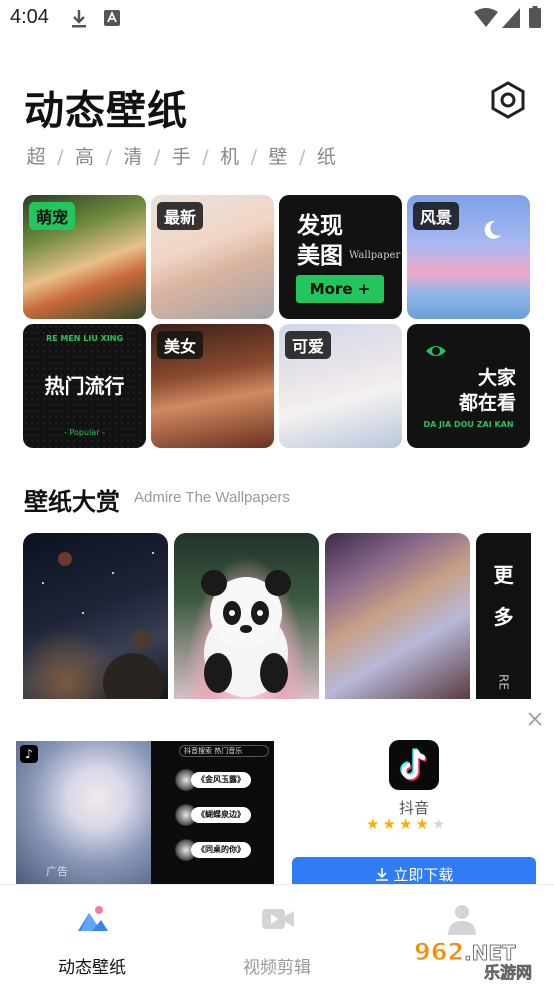  What do you see at coordinates (436, 351) in the screenshot?
I see `eye-icon` at bounding box center [436, 351].